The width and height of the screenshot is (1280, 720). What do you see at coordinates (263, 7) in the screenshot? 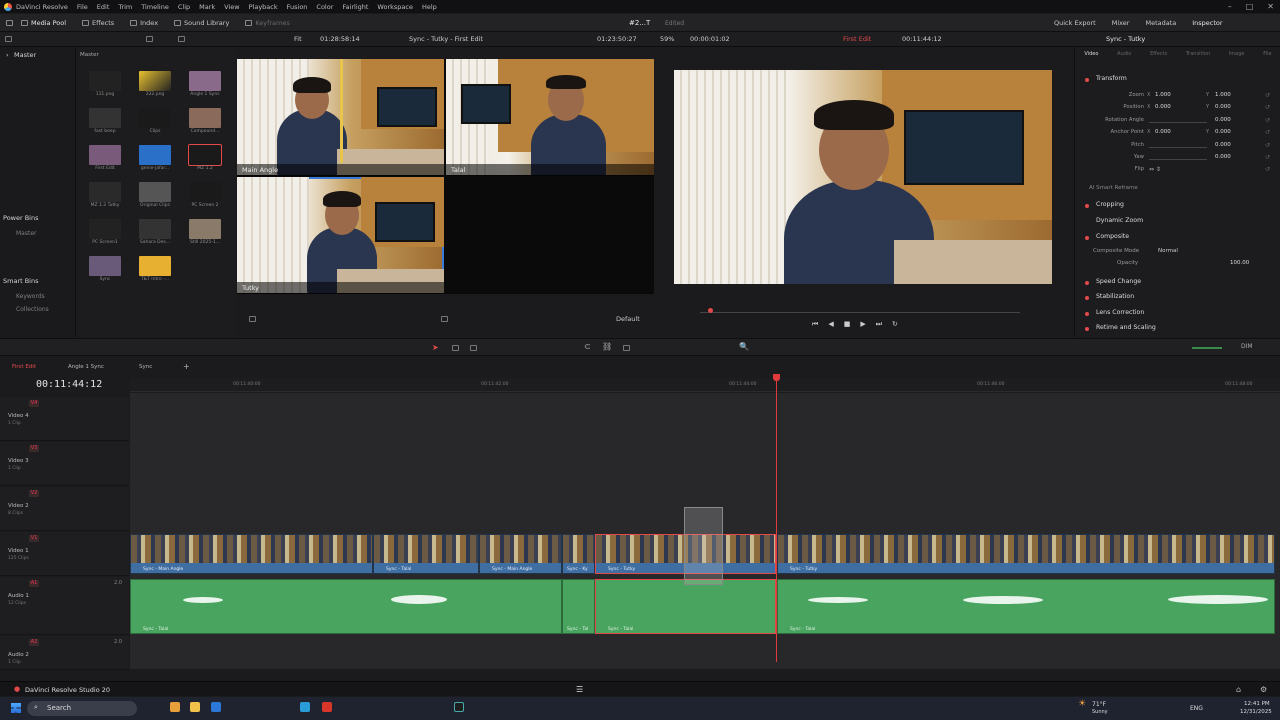
I see `menu-playback: Playback` at bounding box center [263, 7].